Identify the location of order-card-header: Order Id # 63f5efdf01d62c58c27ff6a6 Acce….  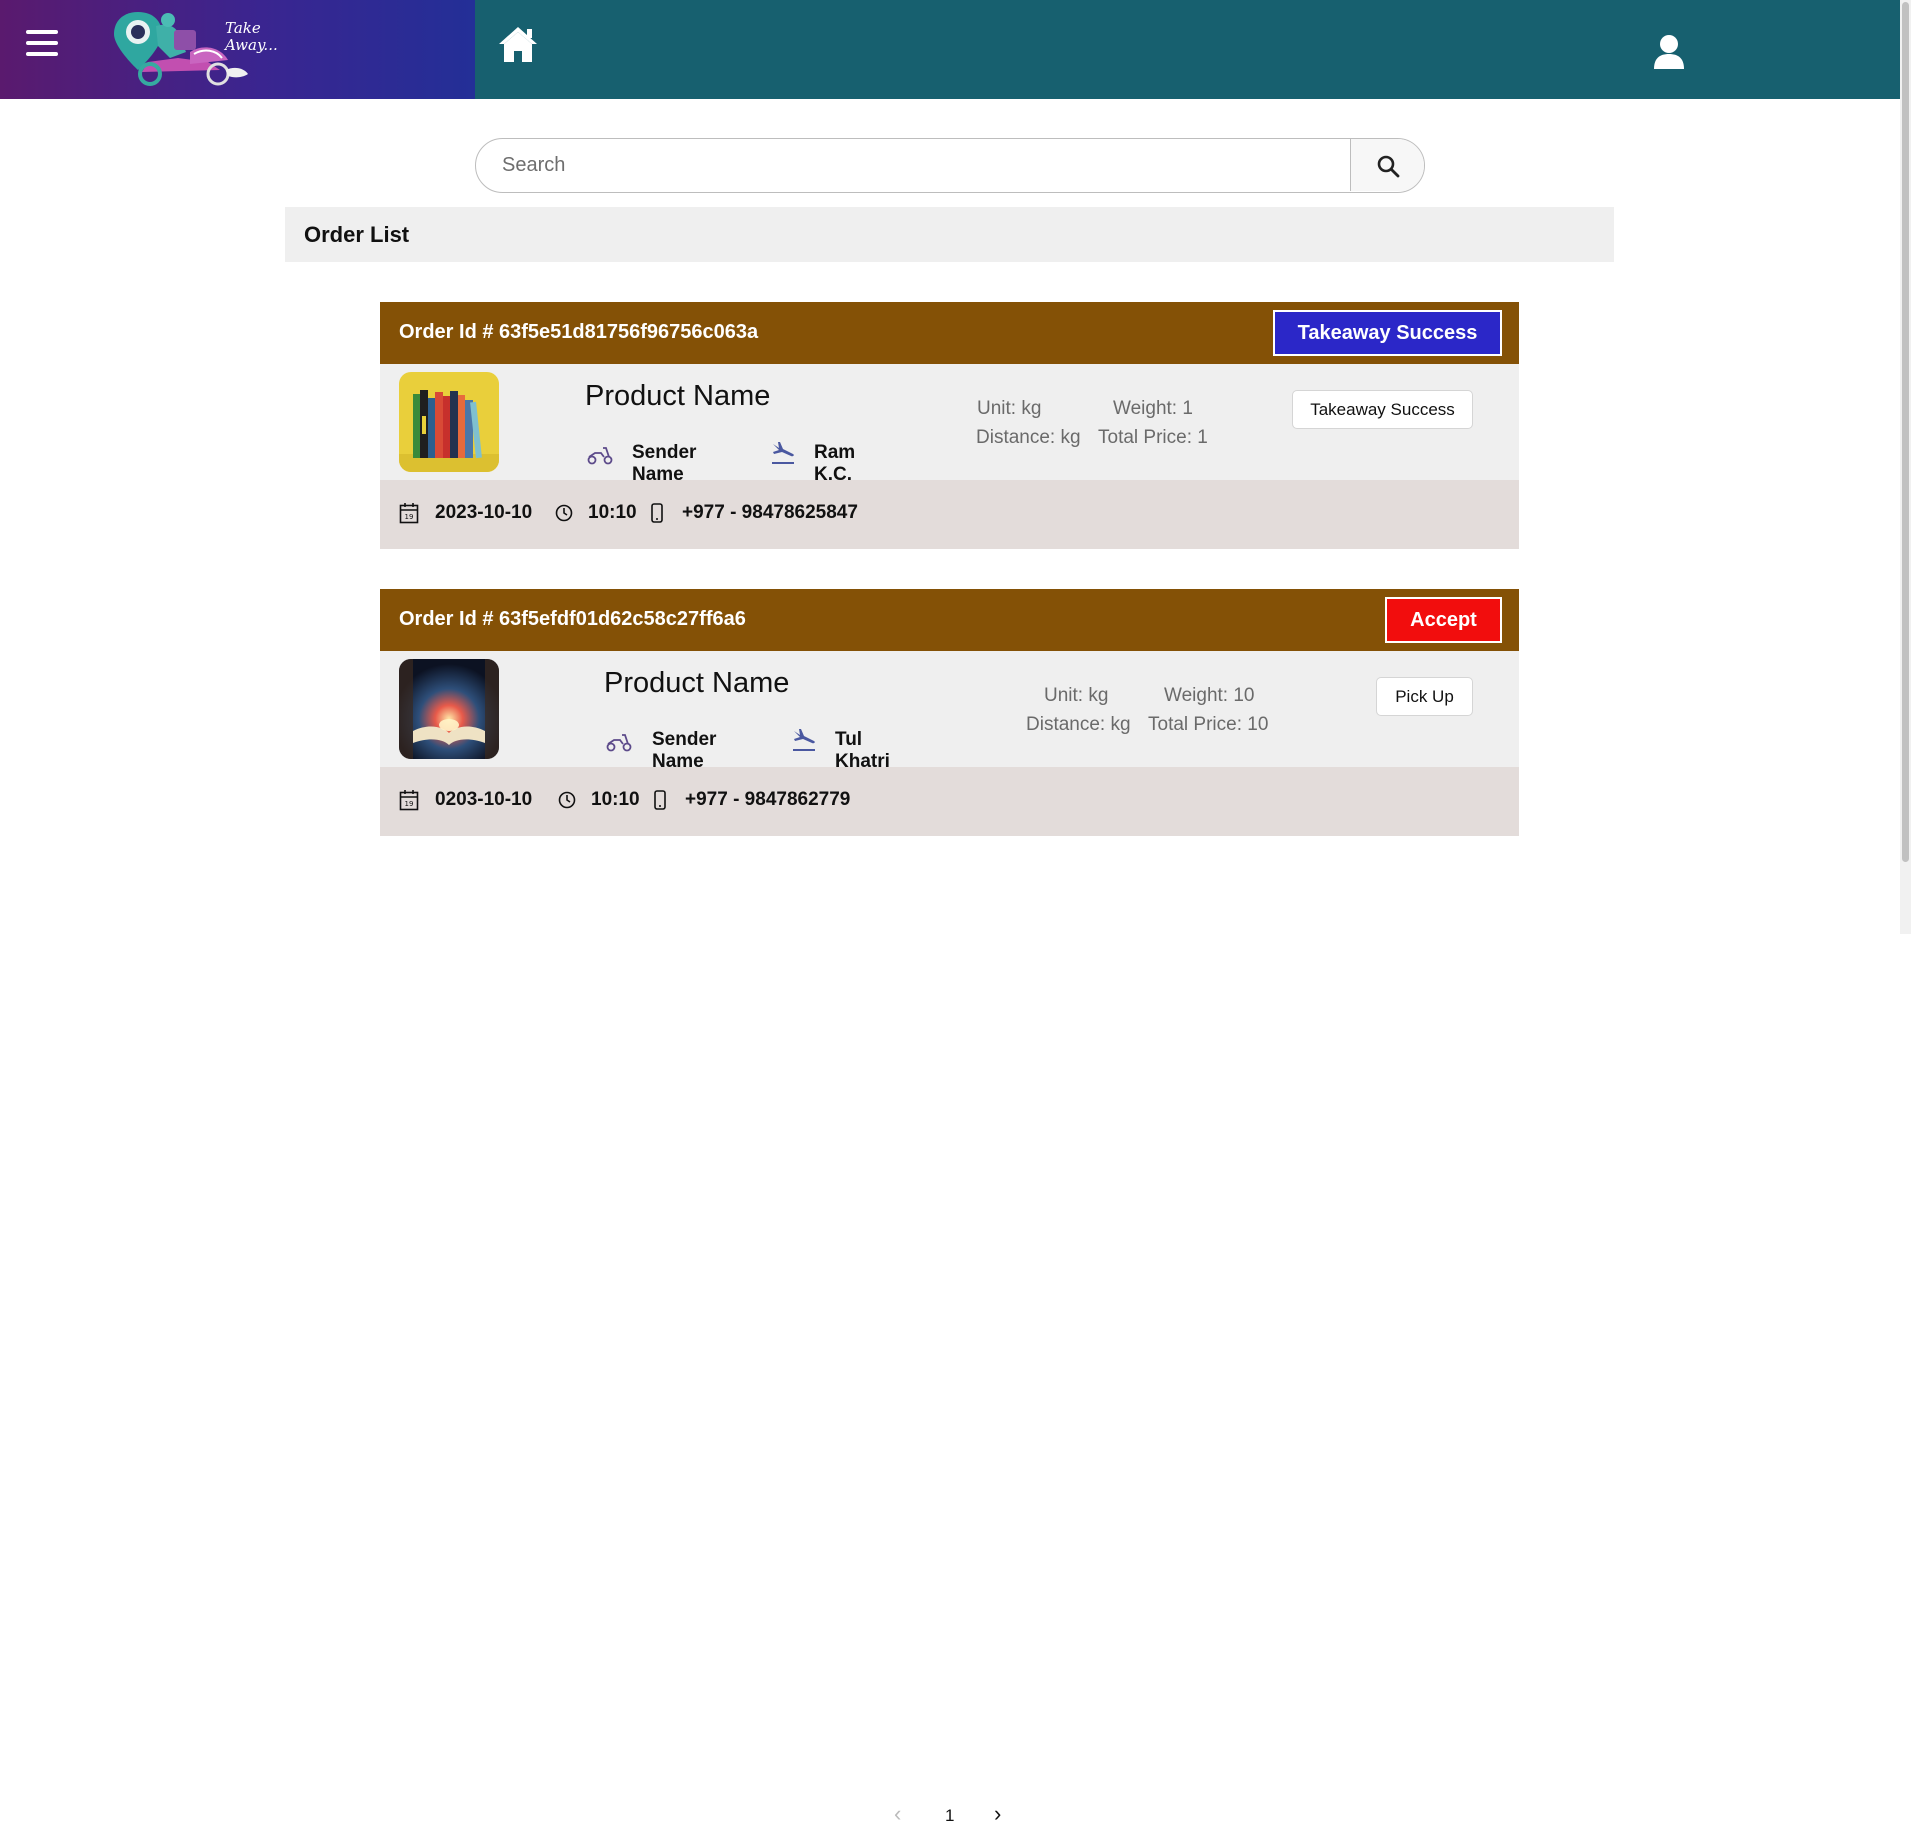
(949, 620).